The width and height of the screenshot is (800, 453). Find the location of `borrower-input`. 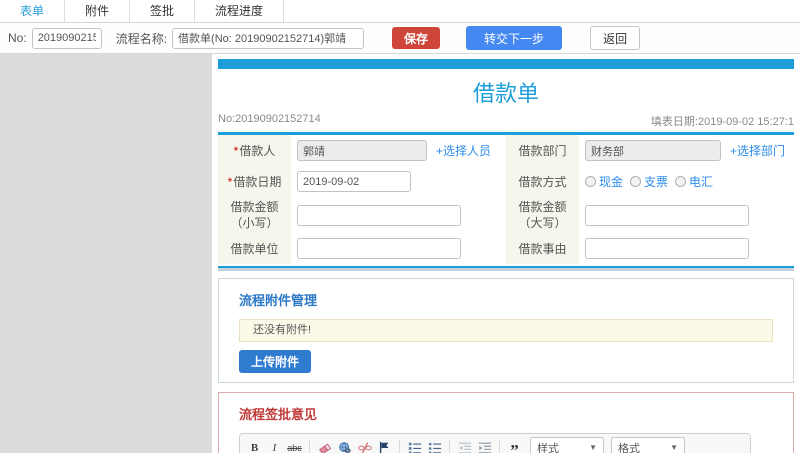

borrower-input is located at coordinates (362, 150).